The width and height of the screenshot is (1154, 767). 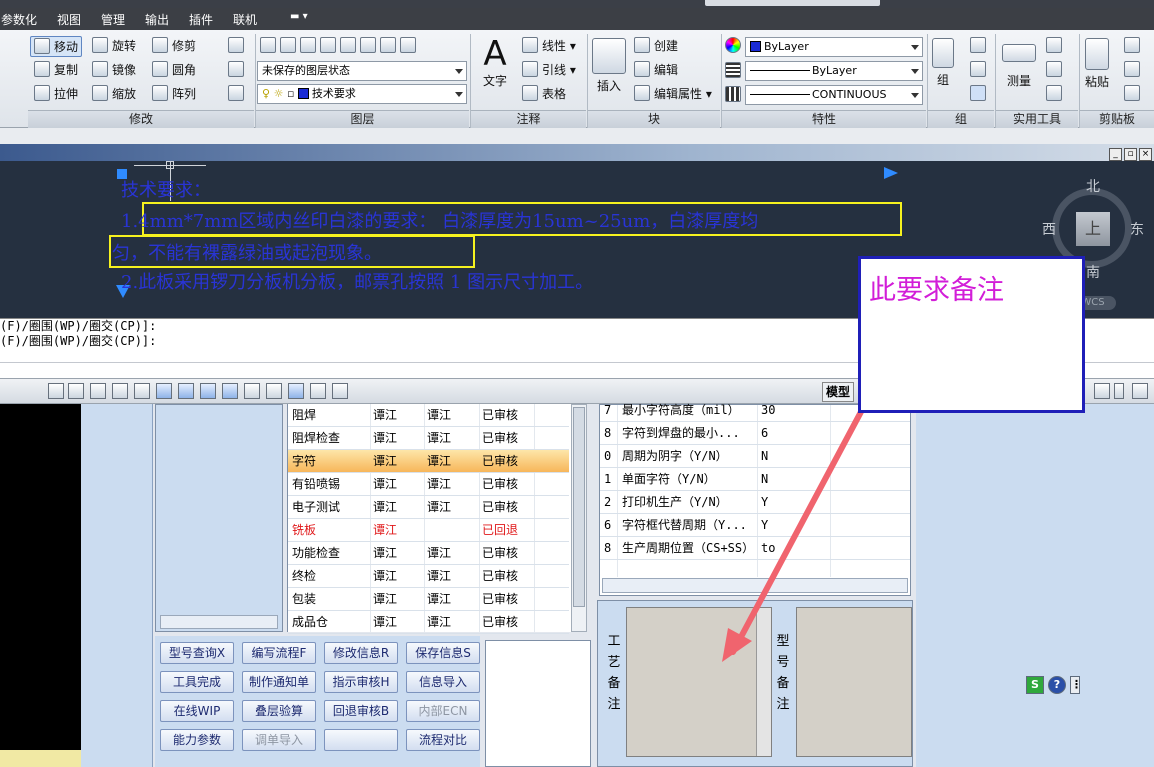 I want to click on annotation-callout: 此要求备注, so click(x=971, y=334).